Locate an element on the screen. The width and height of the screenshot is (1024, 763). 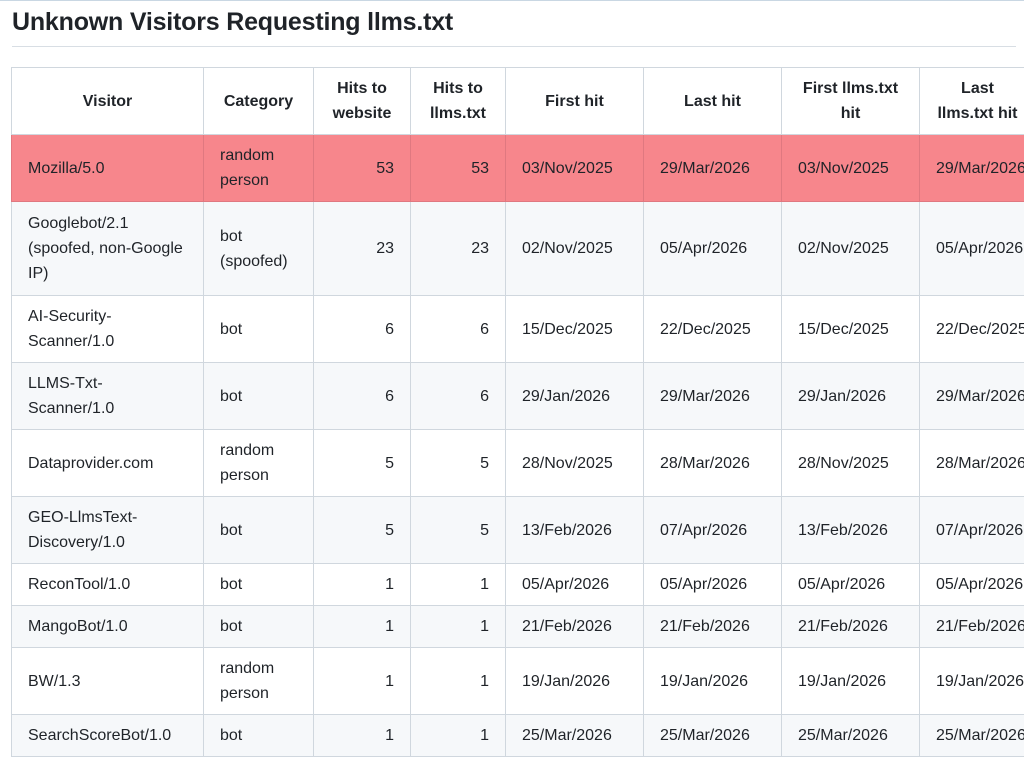
cell-visitor: LLMS-Txt-Scanner/1.0 is located at coordinates (107, 396).